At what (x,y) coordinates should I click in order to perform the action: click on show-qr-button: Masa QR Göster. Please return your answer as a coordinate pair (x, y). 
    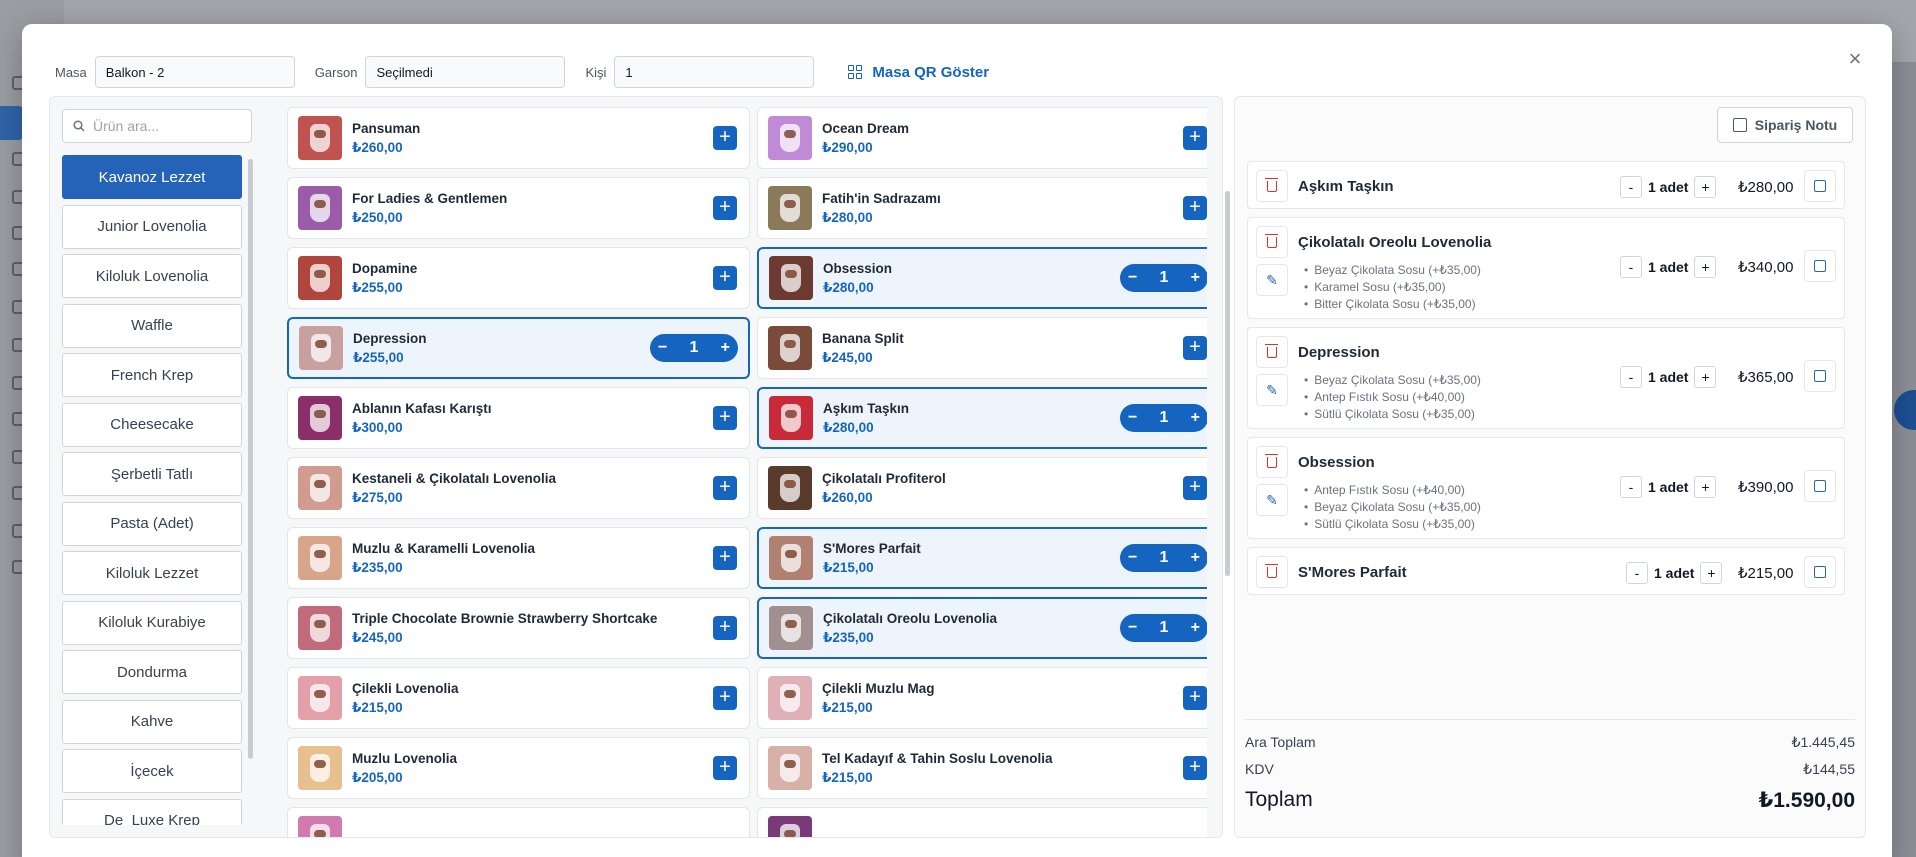
    Looking at the image, I should click on (918, 72).